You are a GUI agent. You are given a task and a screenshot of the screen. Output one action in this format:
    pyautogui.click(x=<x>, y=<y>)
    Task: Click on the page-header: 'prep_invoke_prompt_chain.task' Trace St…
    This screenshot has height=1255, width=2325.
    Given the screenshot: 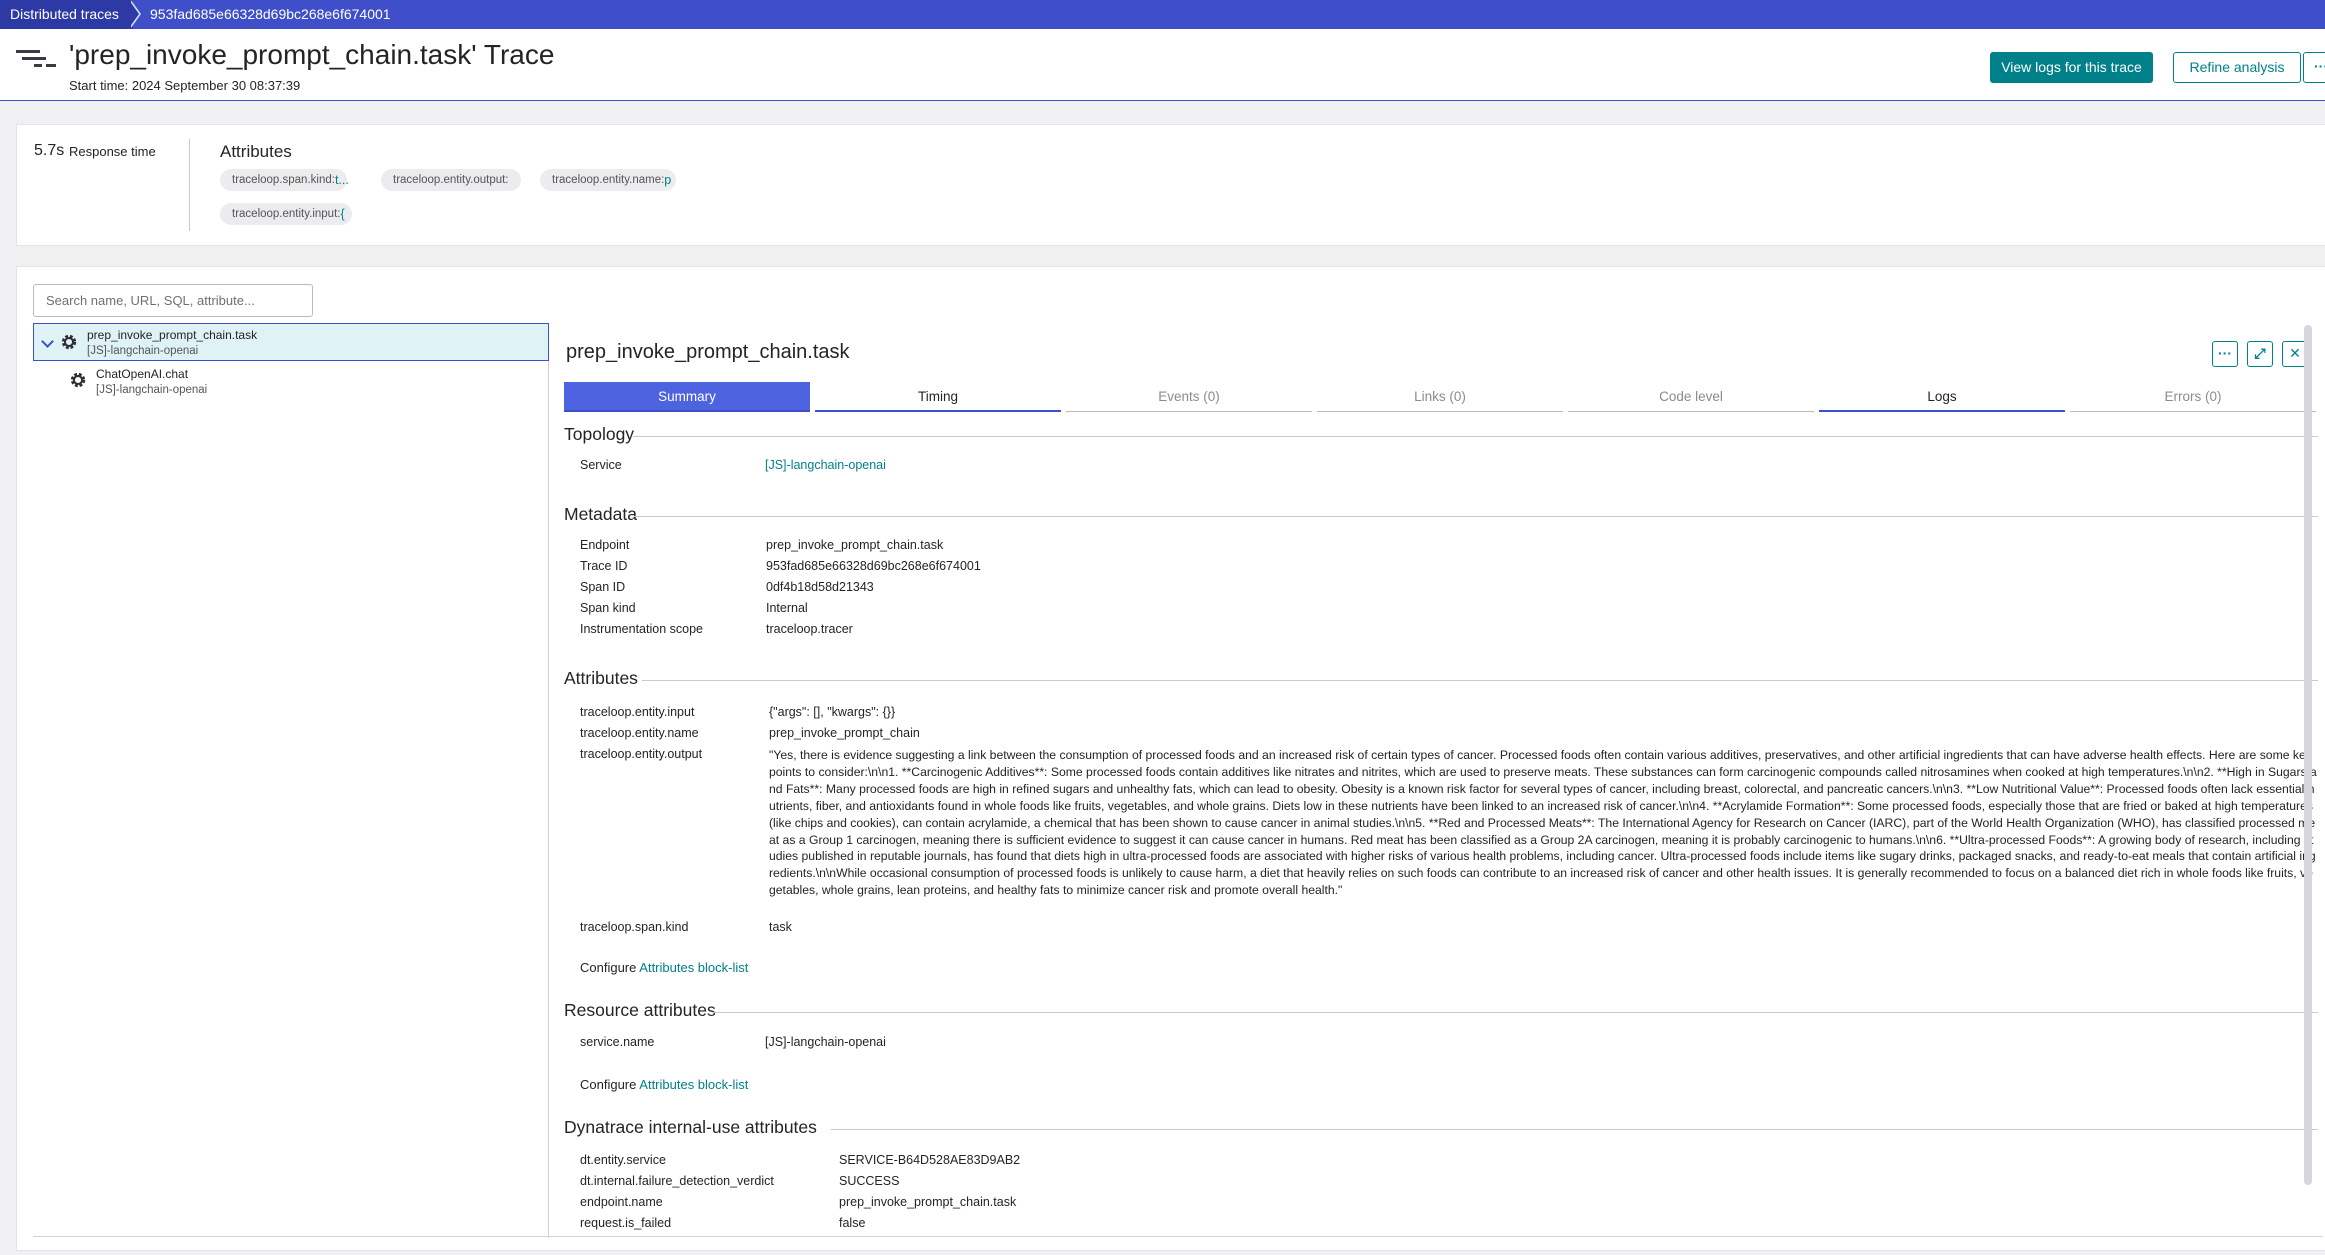 What is the action you would take?
    pyautogui.click(x=1162, y=65)
    